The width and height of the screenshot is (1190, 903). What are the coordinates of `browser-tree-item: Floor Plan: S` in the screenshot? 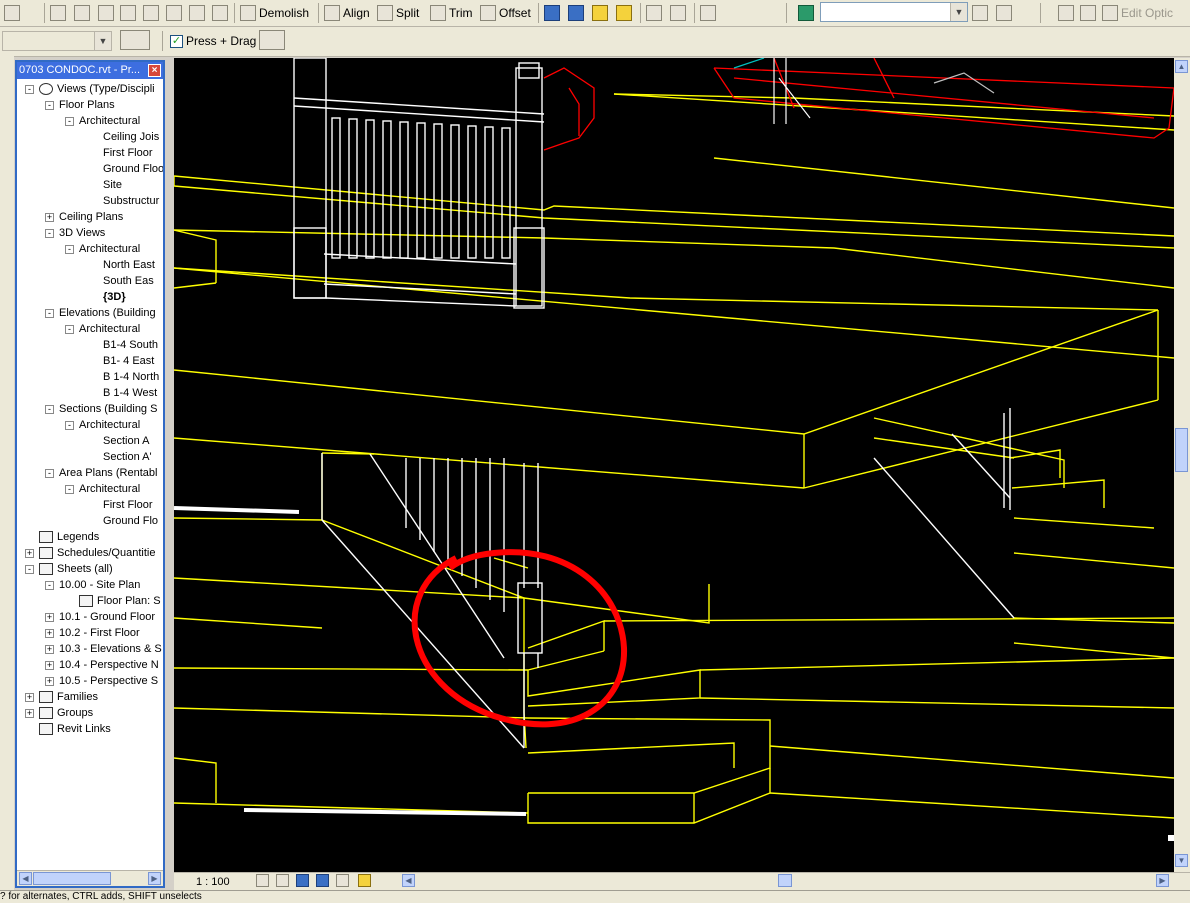 It's located at (90, 601).